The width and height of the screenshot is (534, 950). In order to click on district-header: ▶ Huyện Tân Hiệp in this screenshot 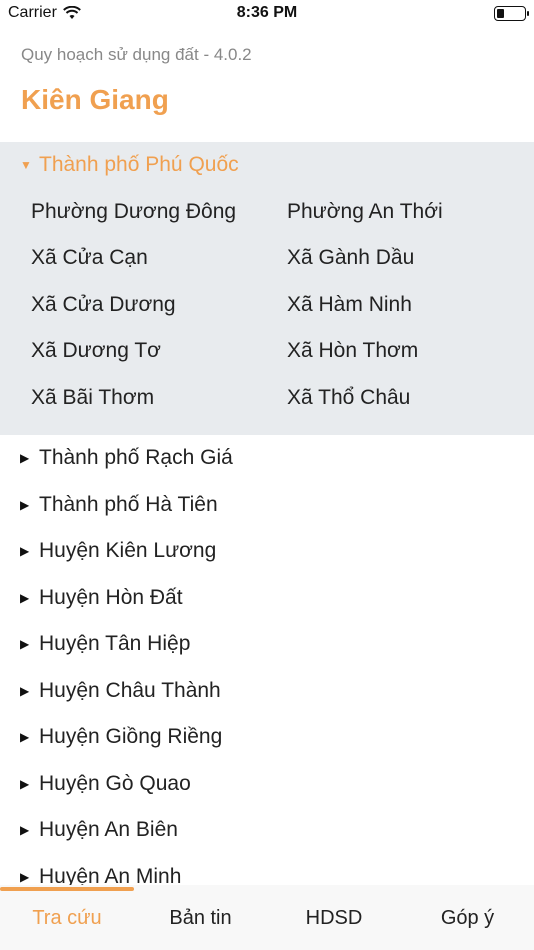, I will do `click(267, 644)`.